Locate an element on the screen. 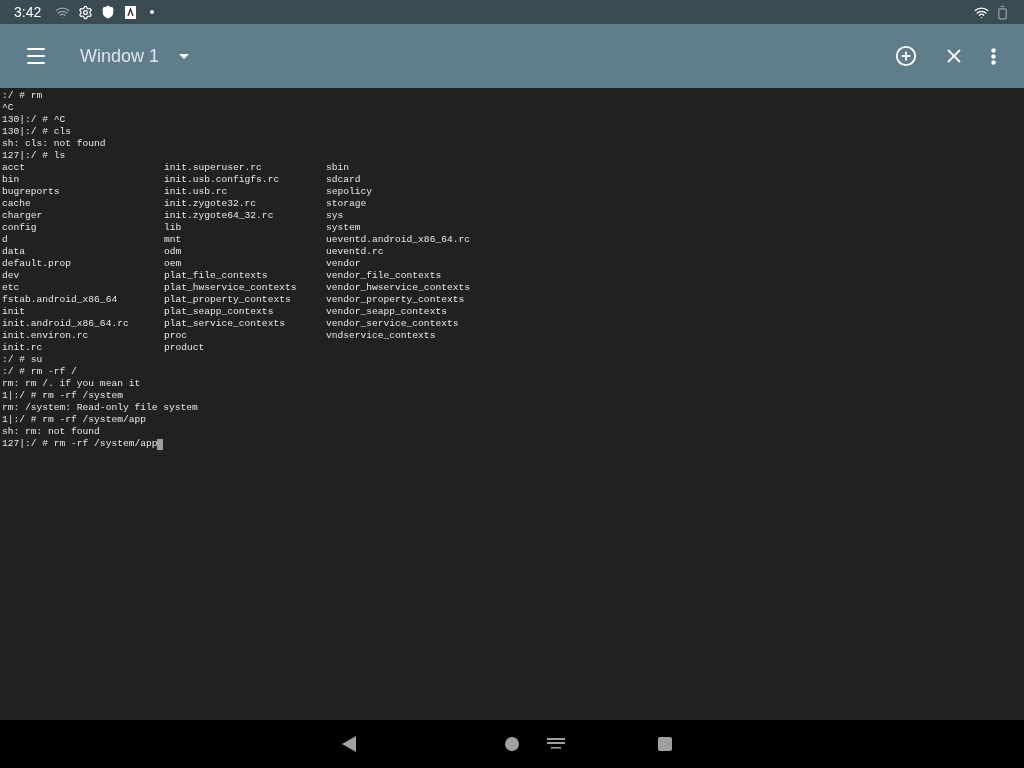  terminal-line: config is located at coordinates (19, 227).